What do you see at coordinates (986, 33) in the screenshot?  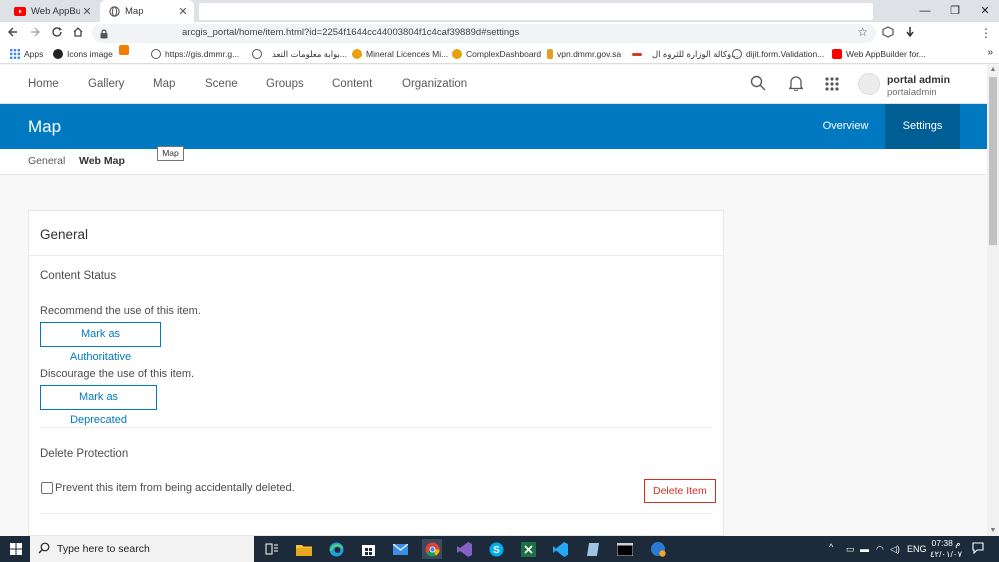 I see `chrome-menu-icon: ⋮` at bounding box center [986, 33].